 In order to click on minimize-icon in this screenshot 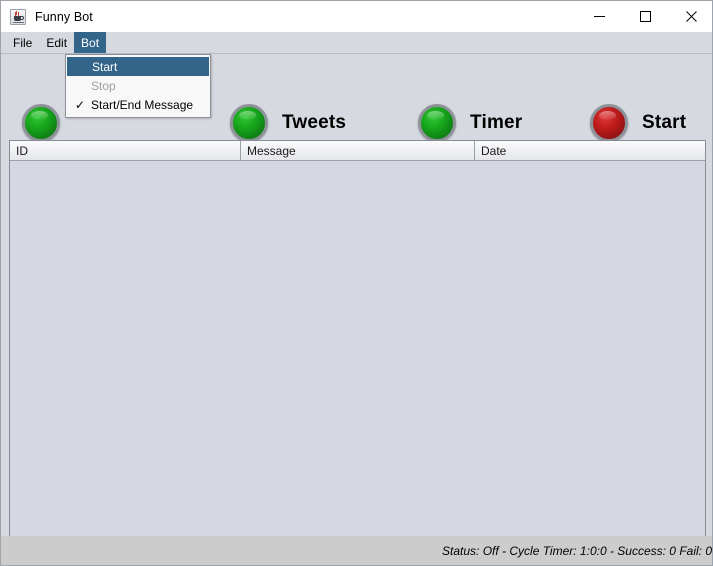, I will do `click(599, 16)`.